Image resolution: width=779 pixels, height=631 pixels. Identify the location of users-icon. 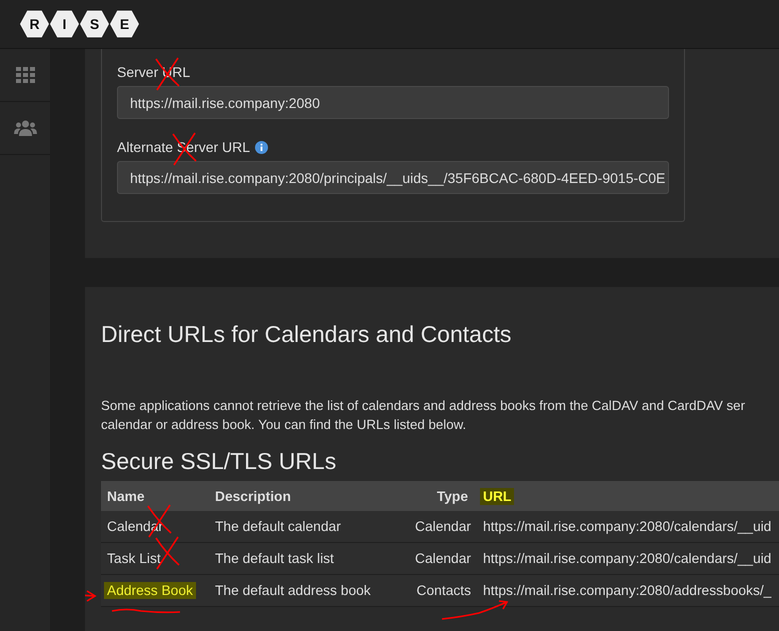
(25, 128).